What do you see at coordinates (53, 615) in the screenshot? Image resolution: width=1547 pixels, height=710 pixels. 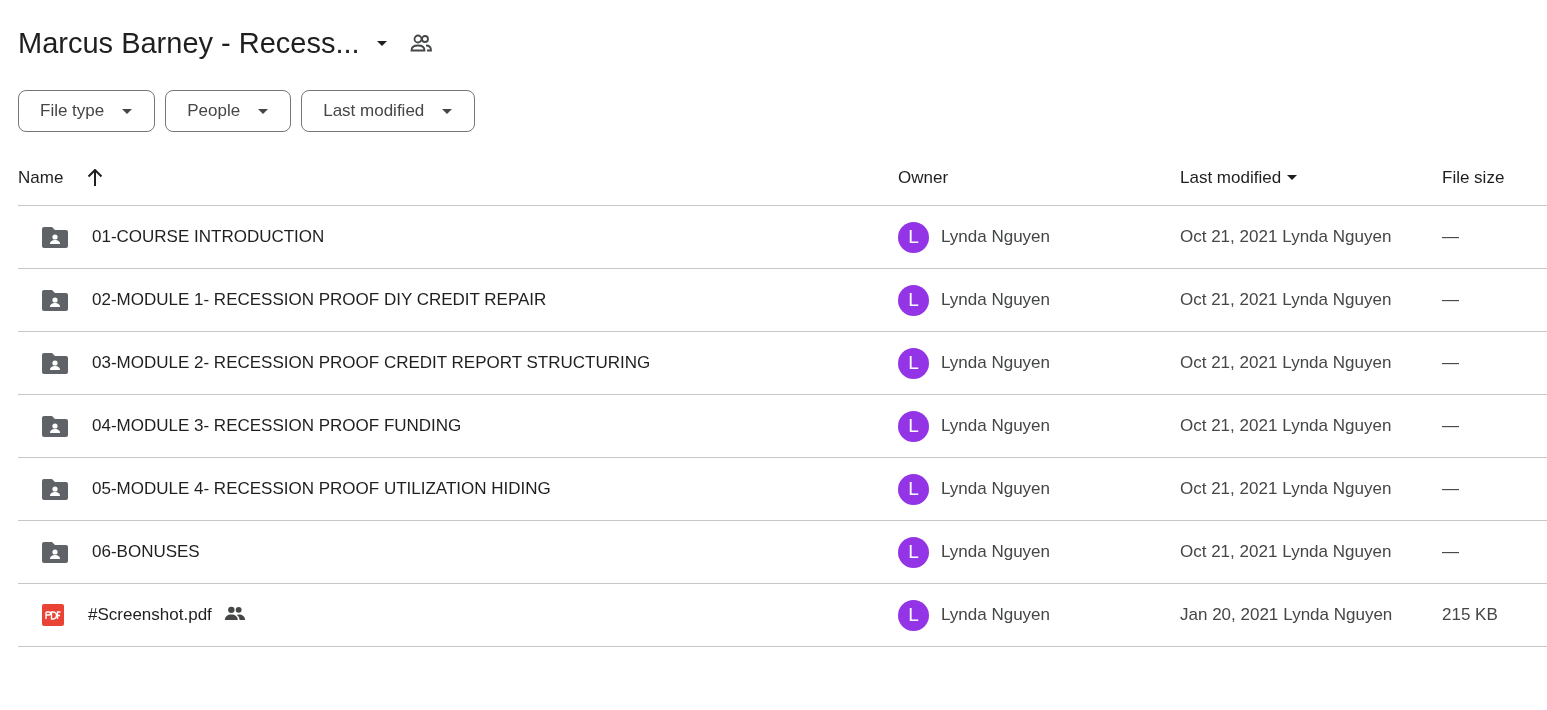 I see `pdf-file-icon` at bounding box center [53, 615].